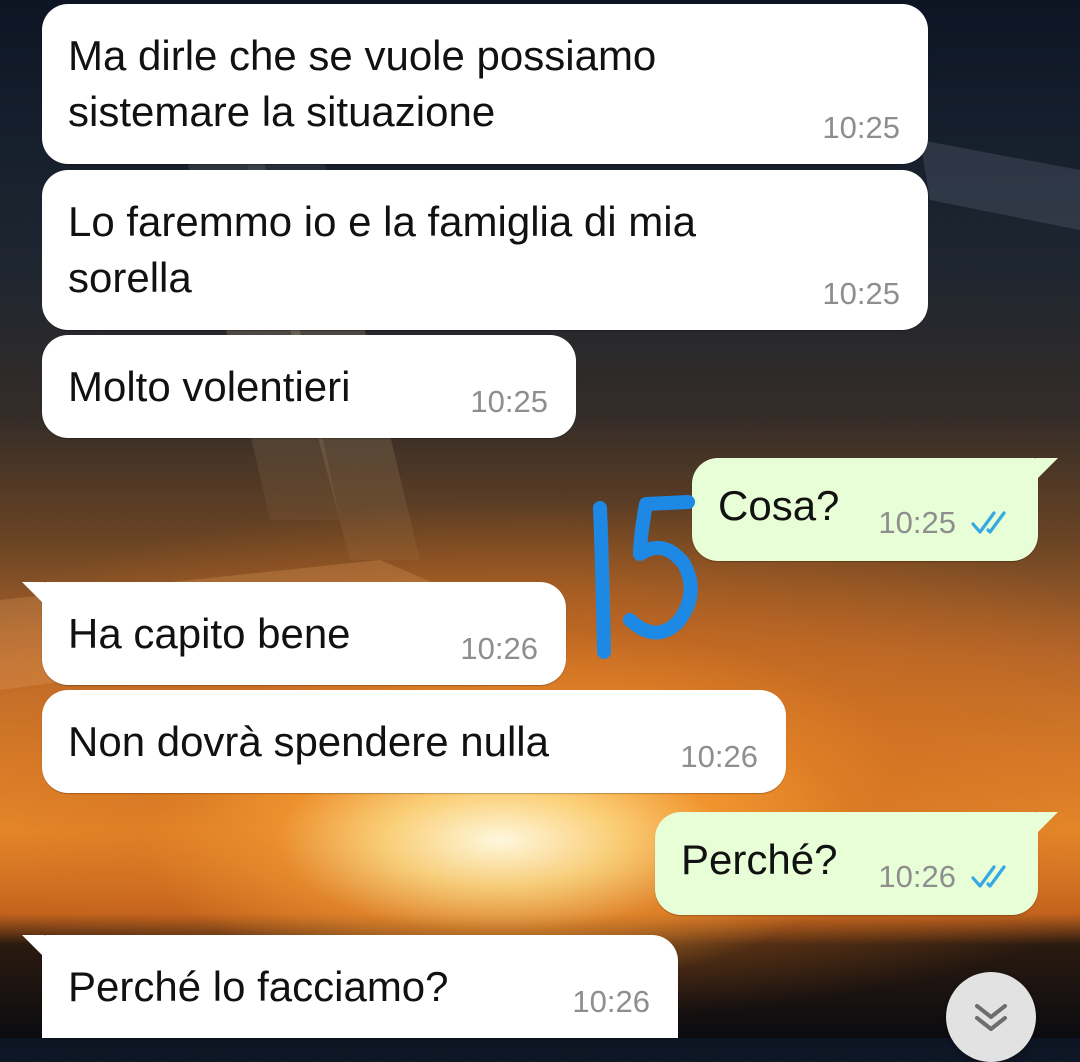  I want to click on scroll-to-bottom-button, so click(991, 1017).